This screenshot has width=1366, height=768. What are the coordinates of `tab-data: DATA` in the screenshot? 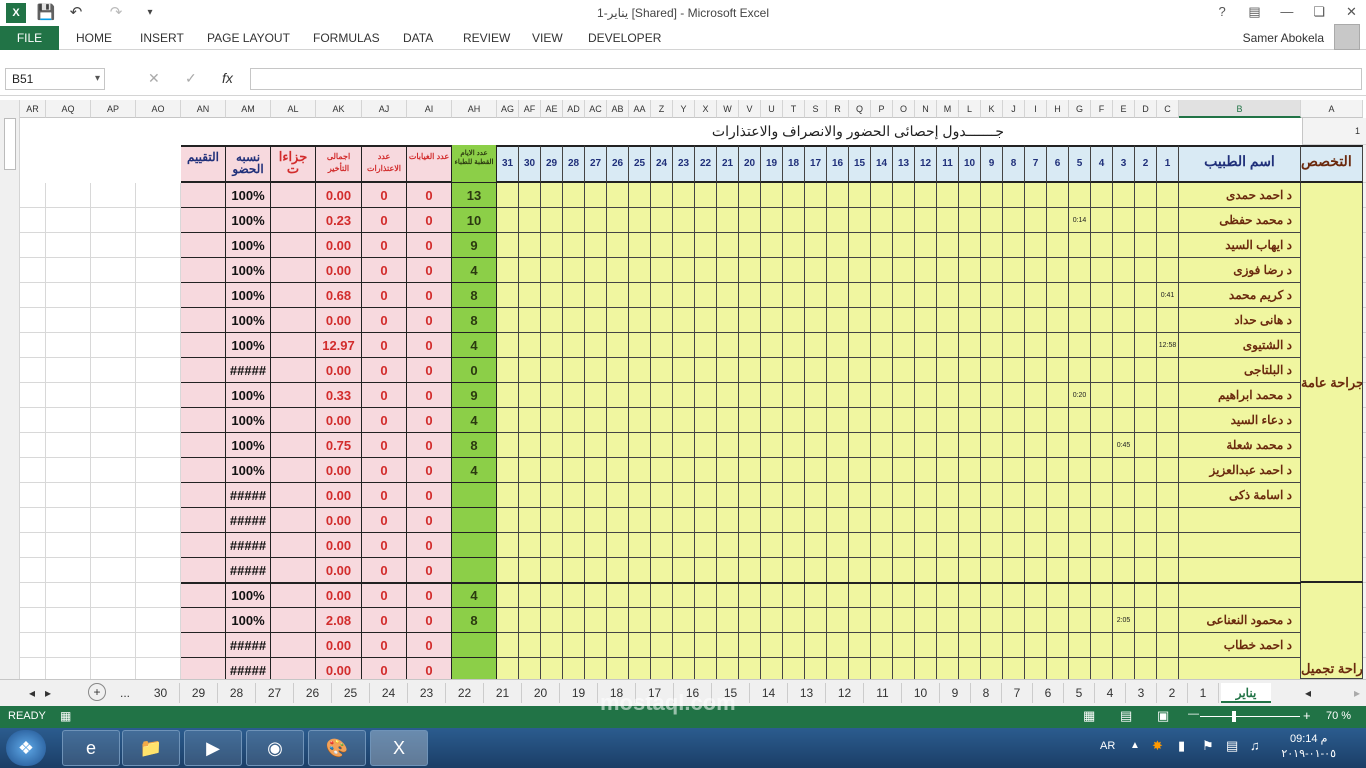 It's located at (418, 38).